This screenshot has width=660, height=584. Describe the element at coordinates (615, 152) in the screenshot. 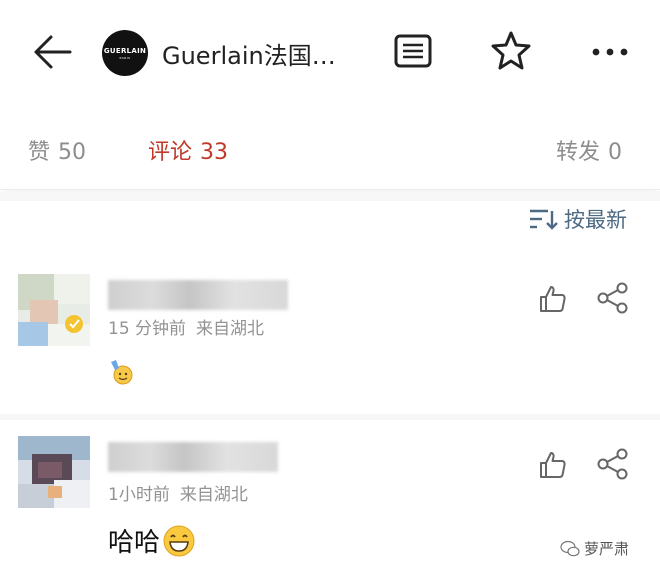

I see `tab-reposts-count: 0` at that location.